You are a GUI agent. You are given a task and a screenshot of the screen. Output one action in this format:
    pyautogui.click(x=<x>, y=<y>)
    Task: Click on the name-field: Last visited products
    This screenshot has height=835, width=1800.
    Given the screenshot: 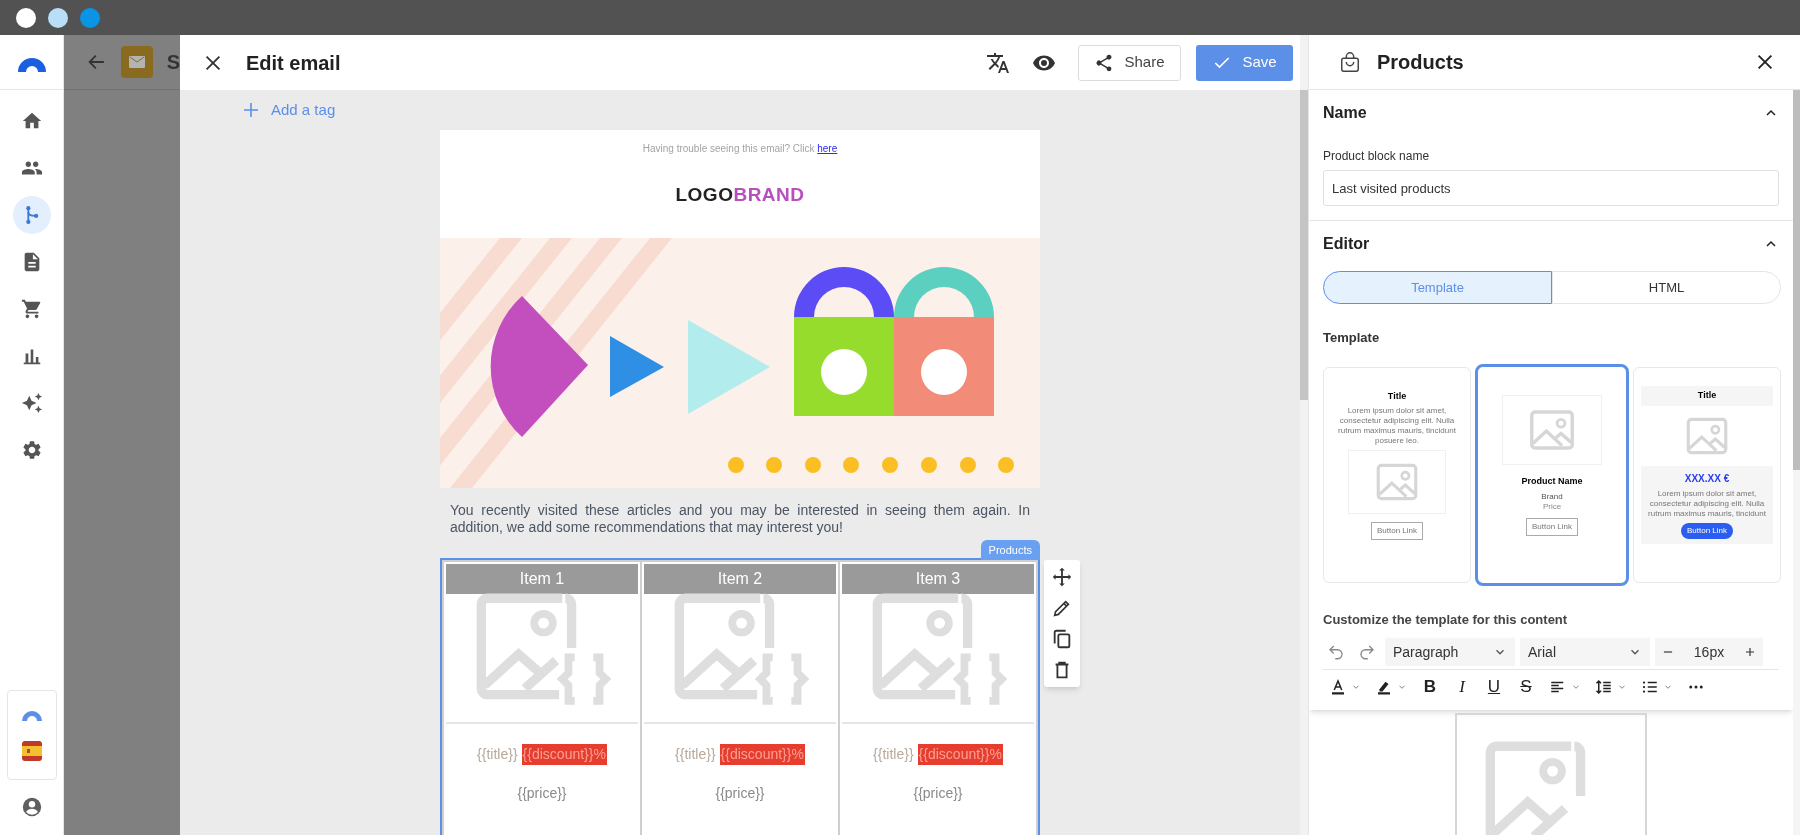 What is the action you would take?
    pyautogui.click(x=1551, y=188)
    